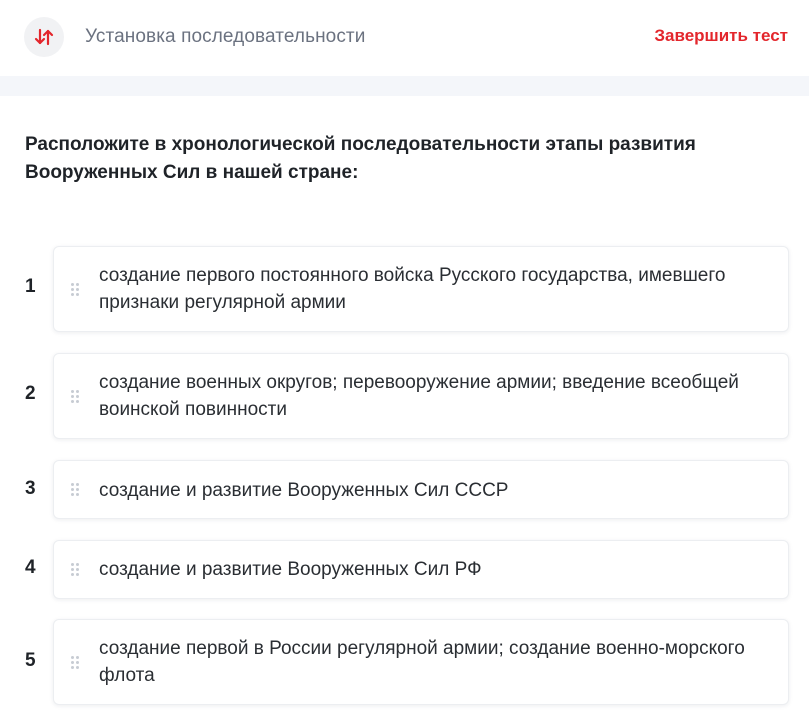  Describe the element at coordinates (225, 36) in the screenshot. I see `question-type-label: Установка последовательности` at that location.